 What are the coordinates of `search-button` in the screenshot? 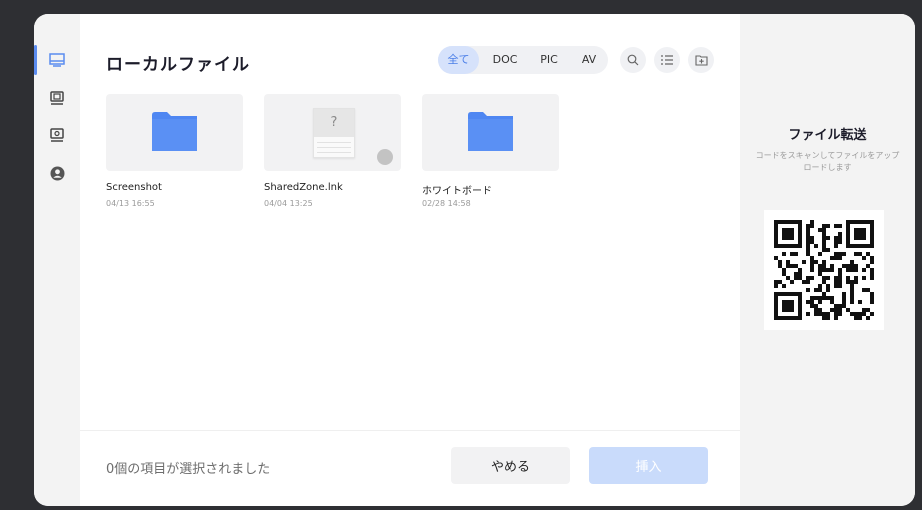 It's located at (633, 60).